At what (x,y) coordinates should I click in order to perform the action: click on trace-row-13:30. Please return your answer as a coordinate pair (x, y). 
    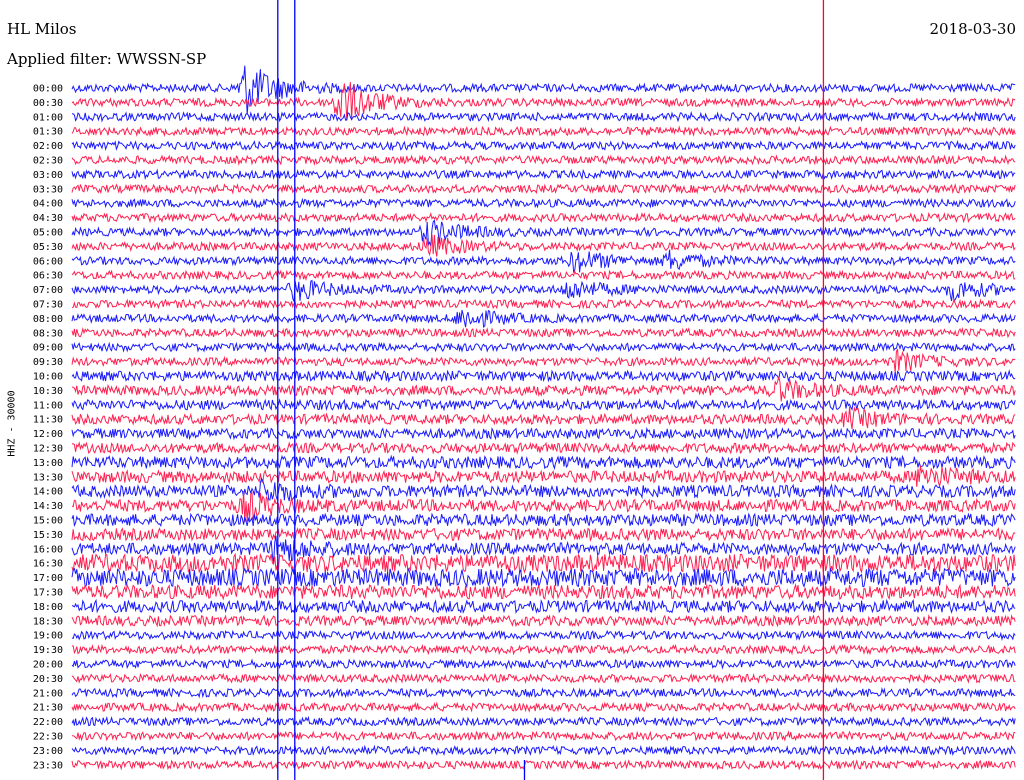
    Looking at the image, I should click on (543, 476).